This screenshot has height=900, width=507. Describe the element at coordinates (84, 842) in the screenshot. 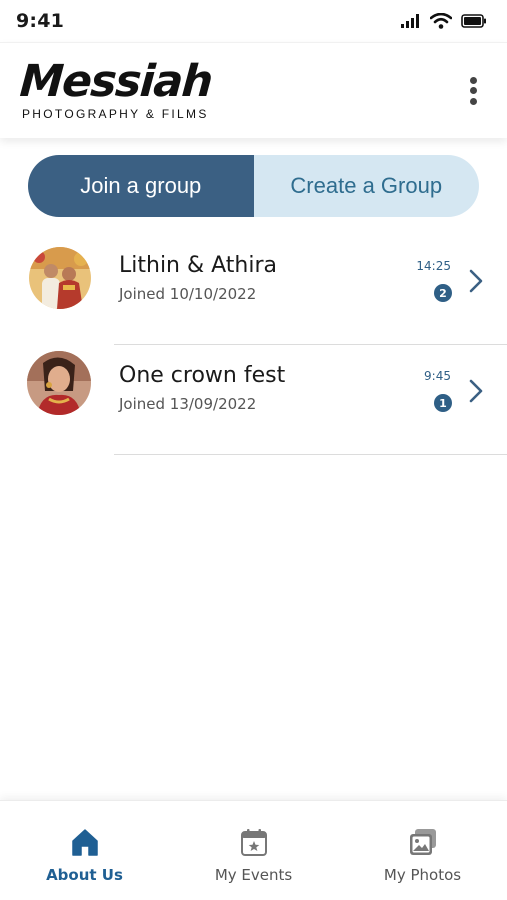

I see `home-icon` at that location.